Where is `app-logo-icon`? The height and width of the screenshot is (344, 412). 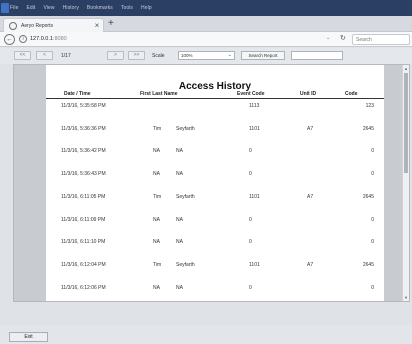
app-logo-icon is located at coordinates (5, 8).